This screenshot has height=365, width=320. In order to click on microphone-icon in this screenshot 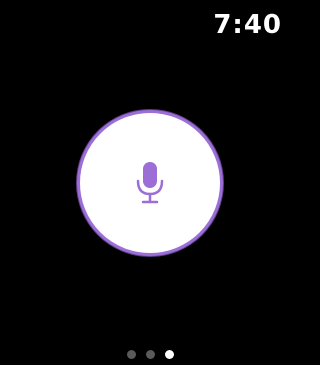, I will do `click(150, 183)`.